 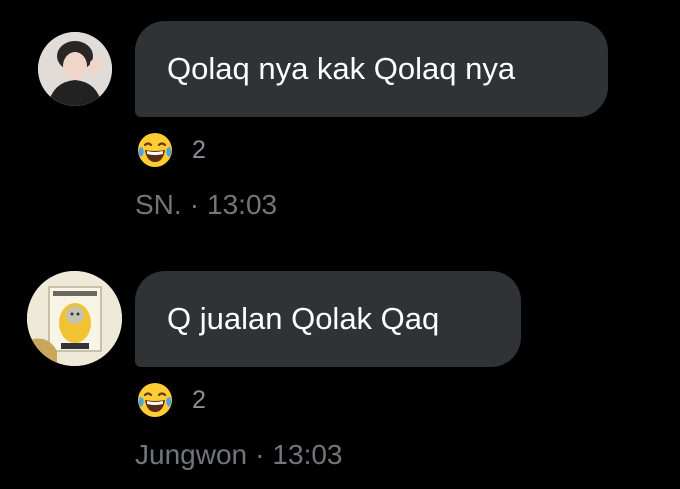 I want to click on yellow-cartoon-avatar-icon, so click(x=74, y=318).